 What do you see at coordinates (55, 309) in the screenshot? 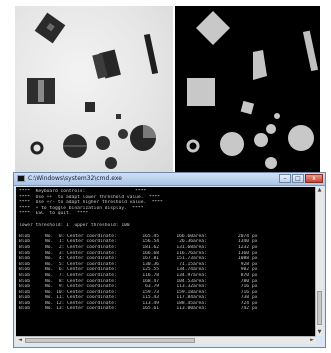
I see `blob-number: No. 13:` at bounding box center [55, 309].